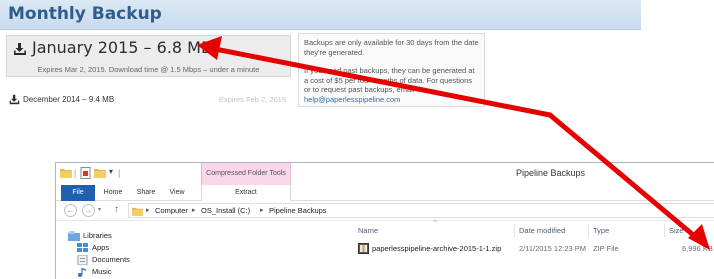  I want to click on music-icon, so click(82, 272).